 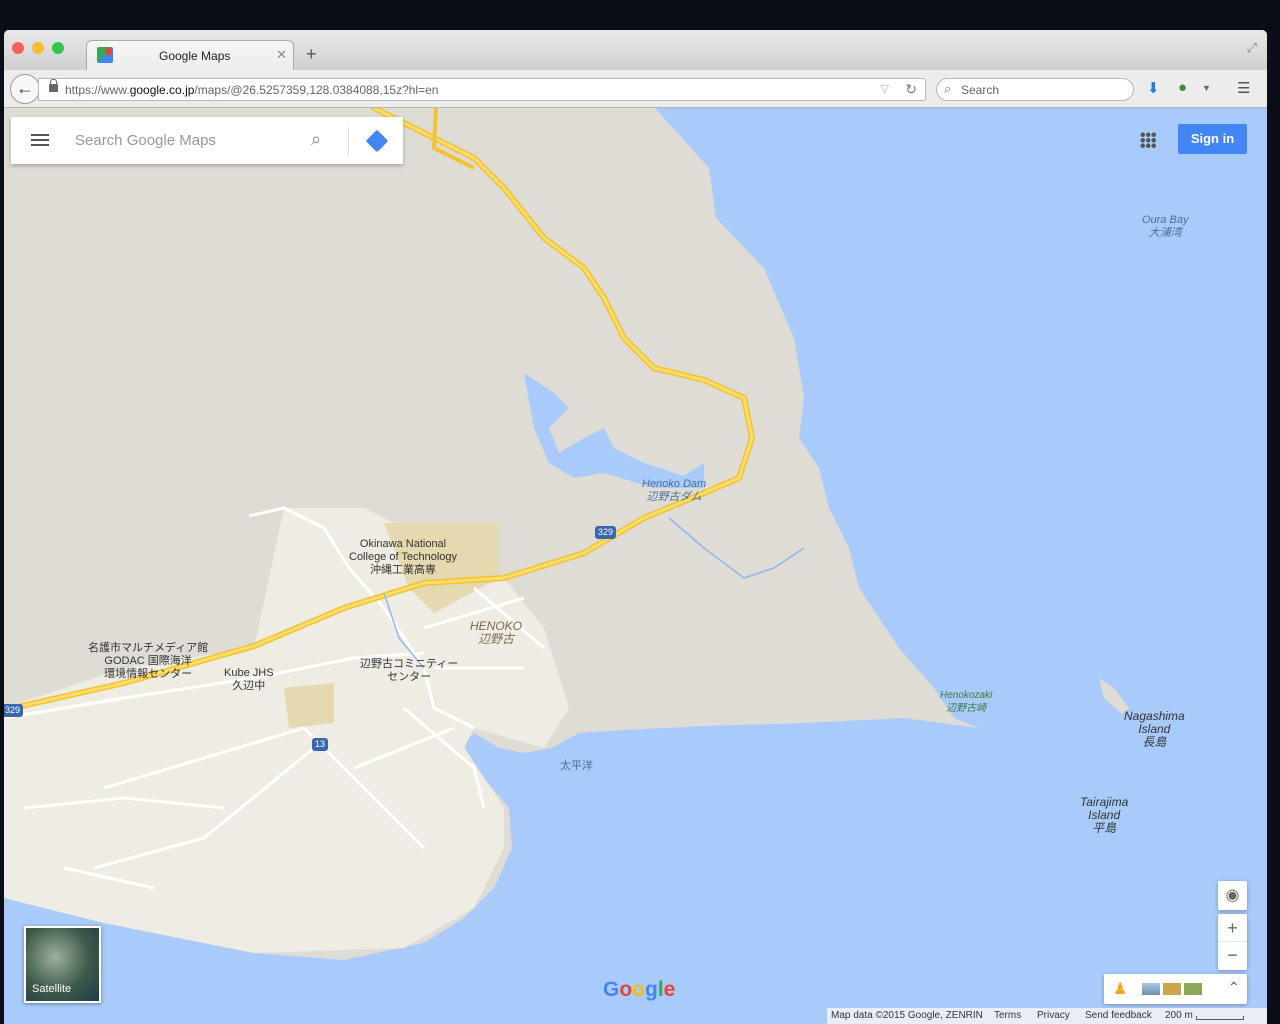 I want to click on minimize-window-button, so click(x=38, y=48).